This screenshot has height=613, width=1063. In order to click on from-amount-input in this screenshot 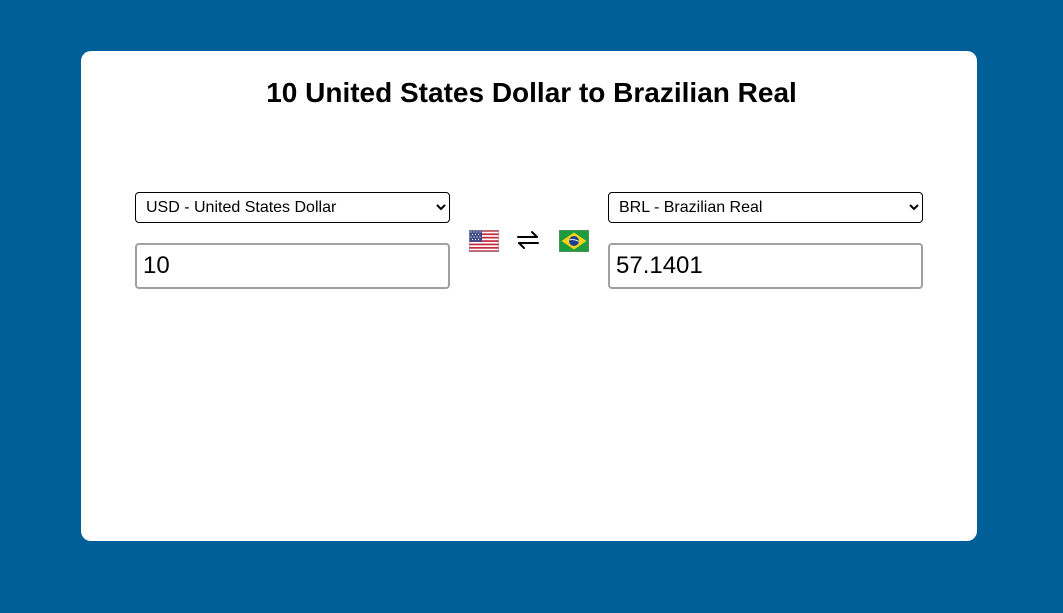, I will do `click(292, 266)`.